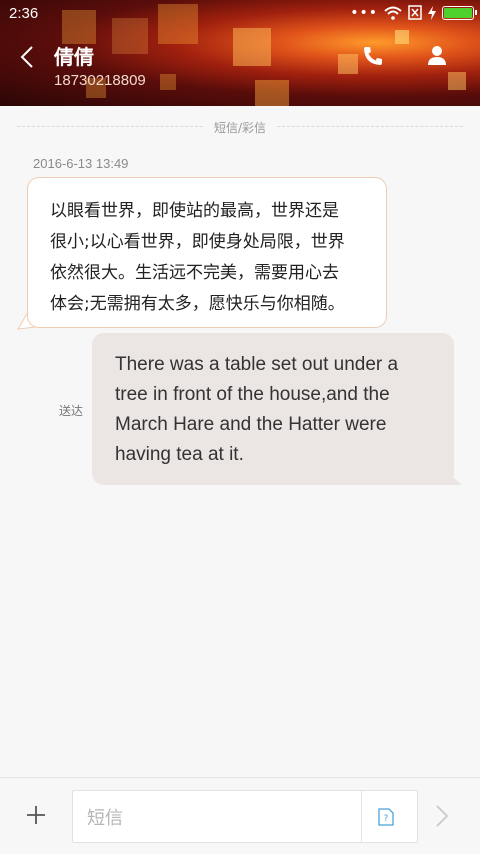  What do you see at coordinates (222, 818) in the screenshot?
I see `message-input` at bounding box center [222, 818].